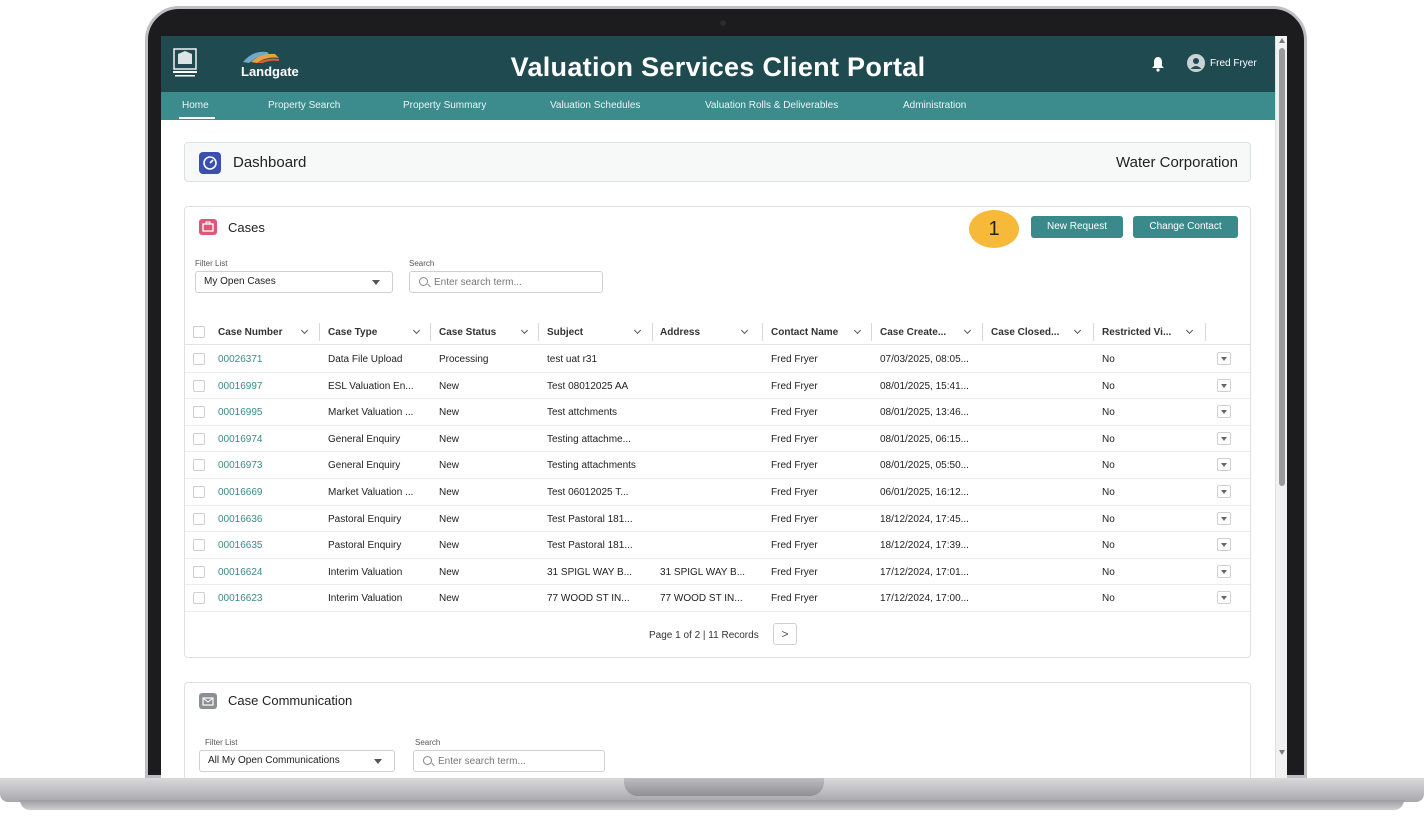 Image resolution: width=1424 pixels, height=818 pixels. What do you see at coordinates (565, 332) in the screenshot?
I see `column-header-subject: Subject` at bounding box center [565, 332].